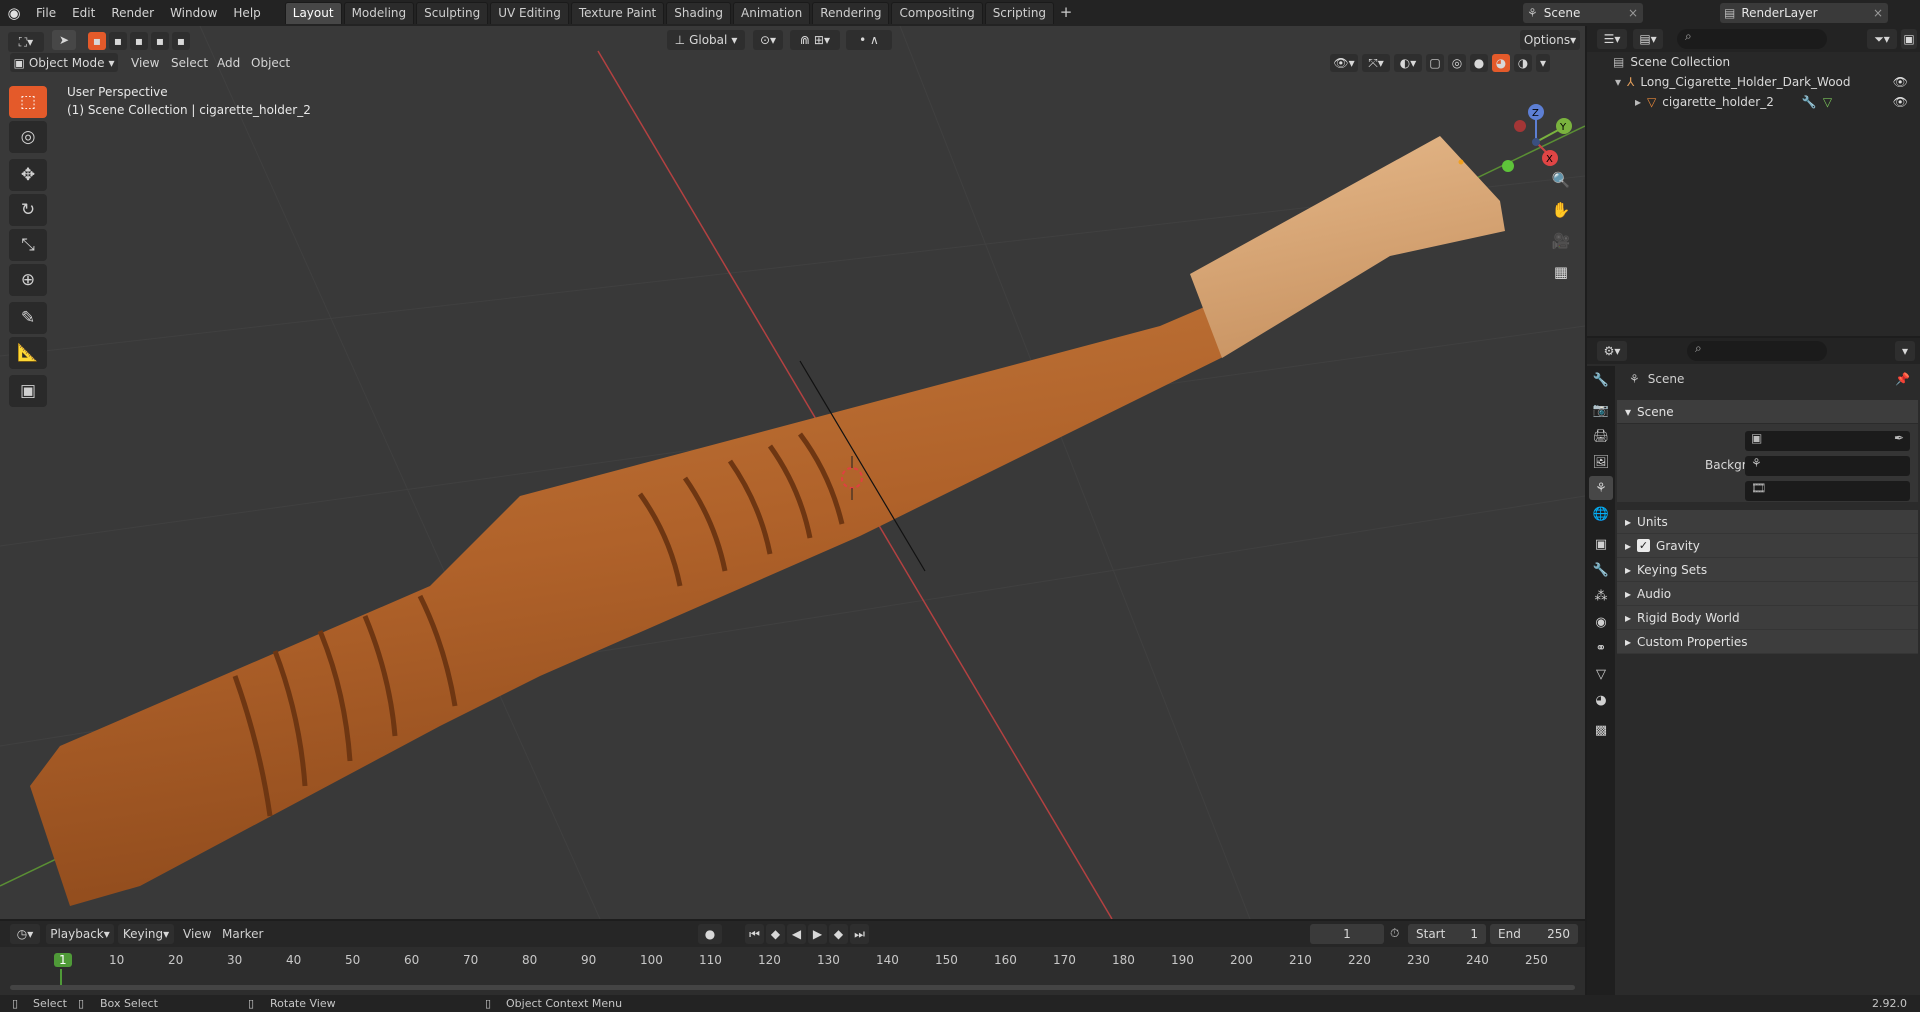 Image resolution: width=1920 pixels, height=1012 pixels. What do you see at coordinates (228, 63) in the screenshot?
I see `viewport-menu-add: Add` at bounding box center [228, 63].